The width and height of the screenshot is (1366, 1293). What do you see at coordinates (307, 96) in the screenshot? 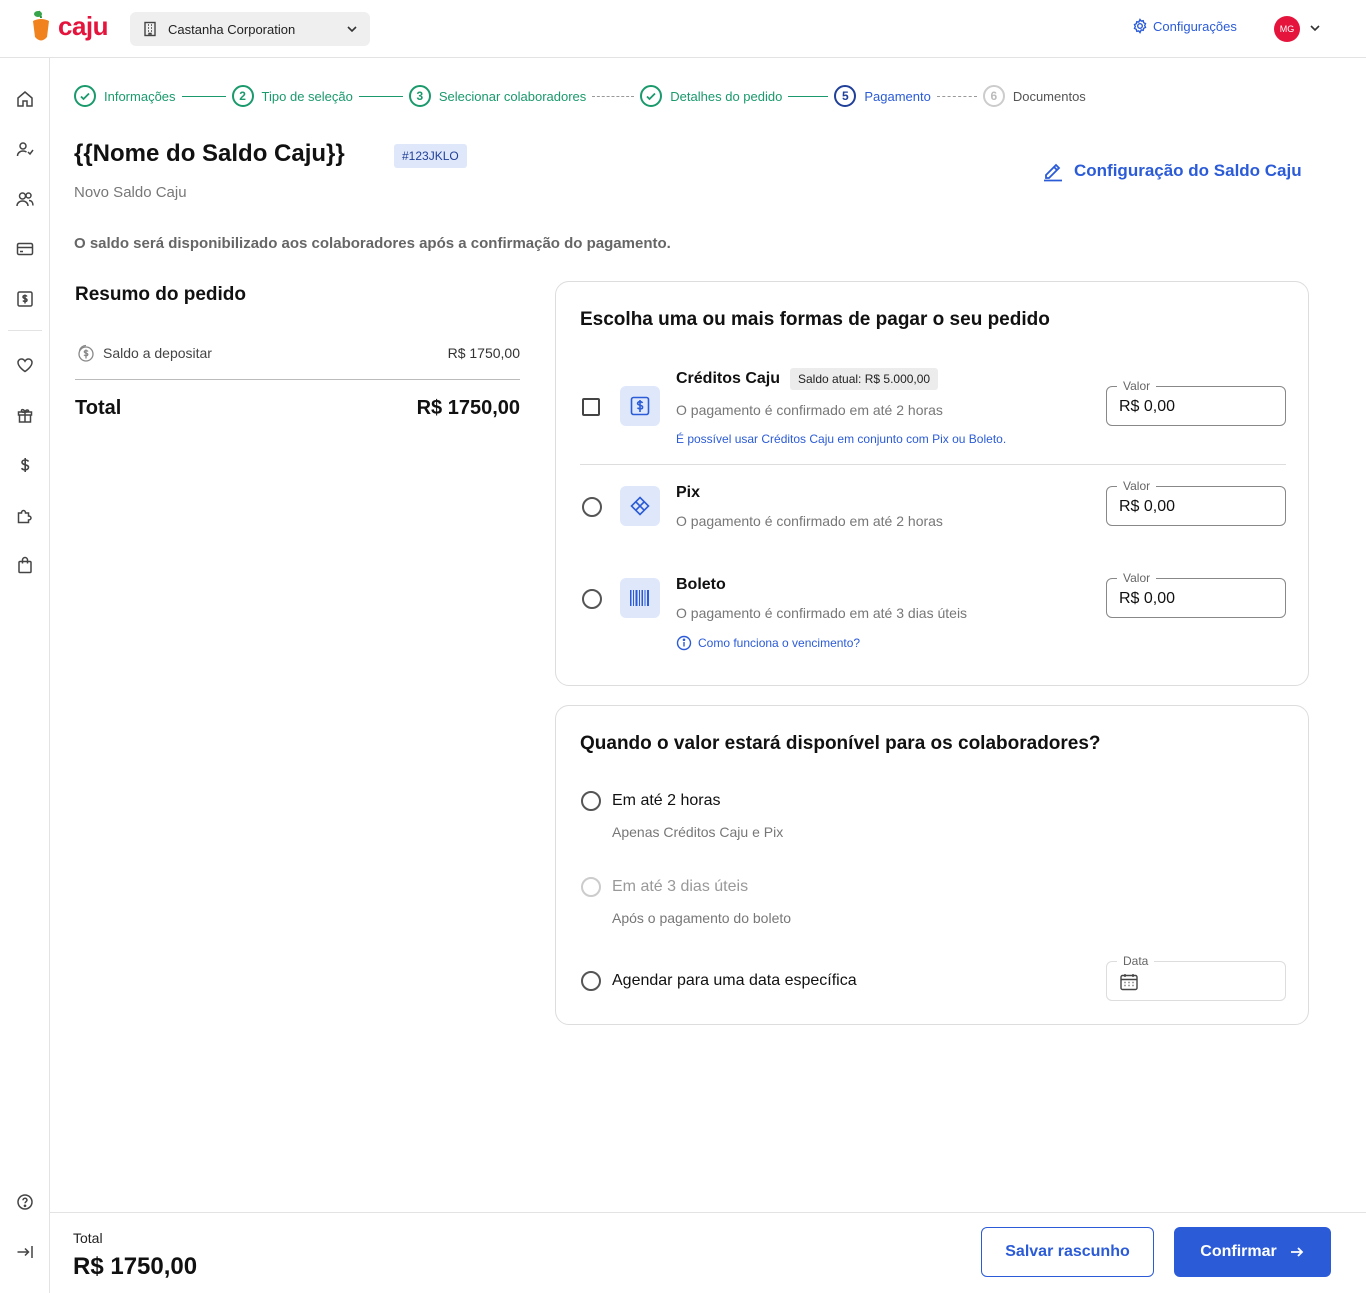
I see `step-label: Tipo de seleção` at bounding box center [307, 96].